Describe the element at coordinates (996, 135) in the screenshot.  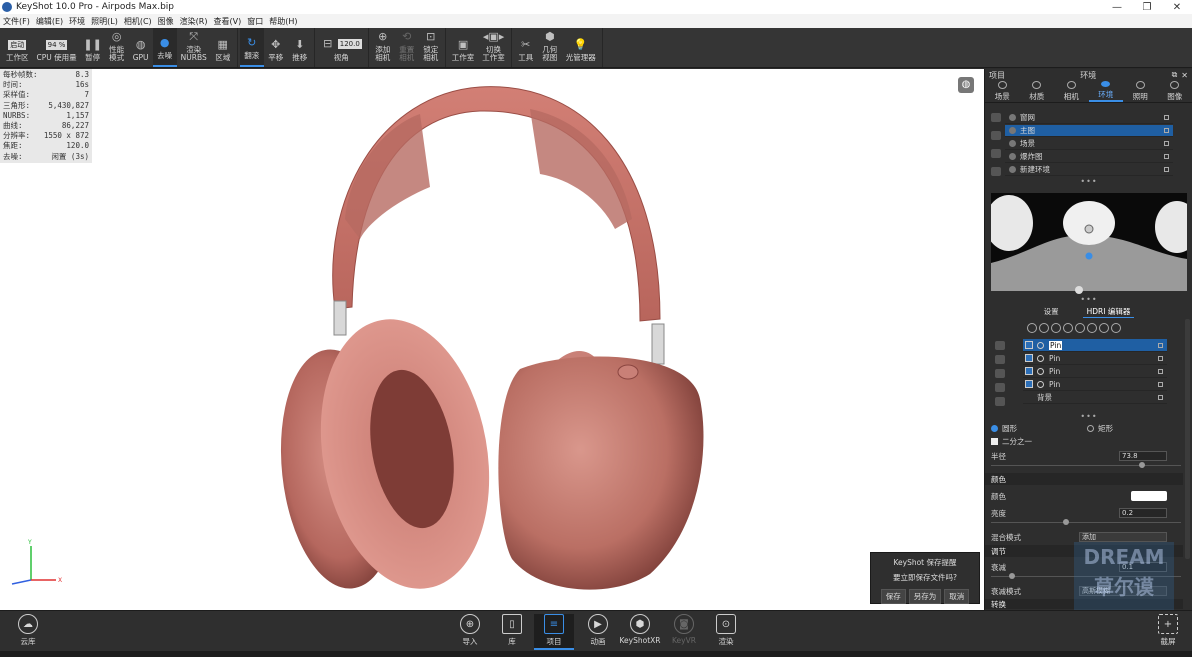
I see `env-add-icon` at that location.